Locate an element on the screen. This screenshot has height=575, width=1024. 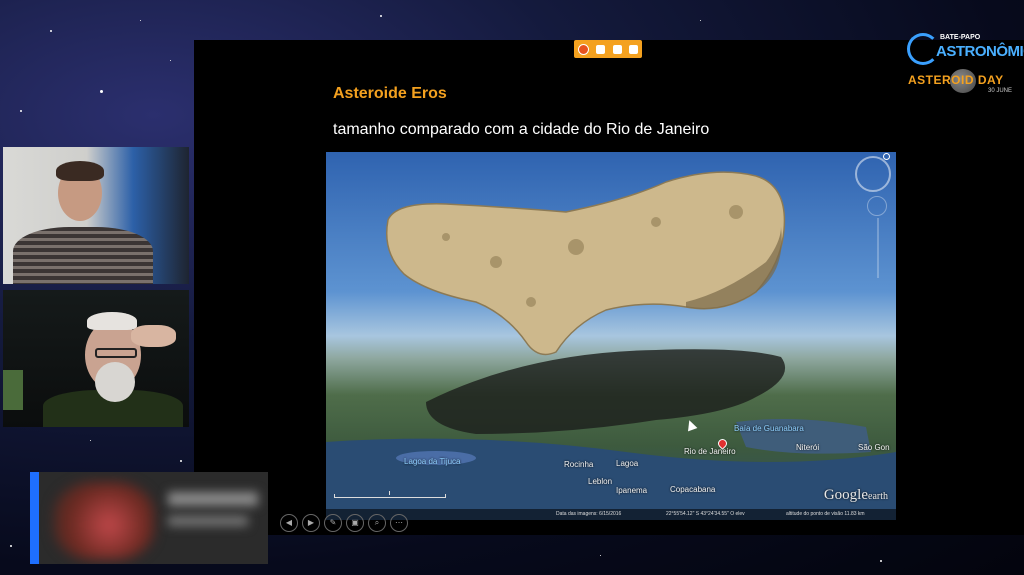
look-control is located at coordinates (877, 206).